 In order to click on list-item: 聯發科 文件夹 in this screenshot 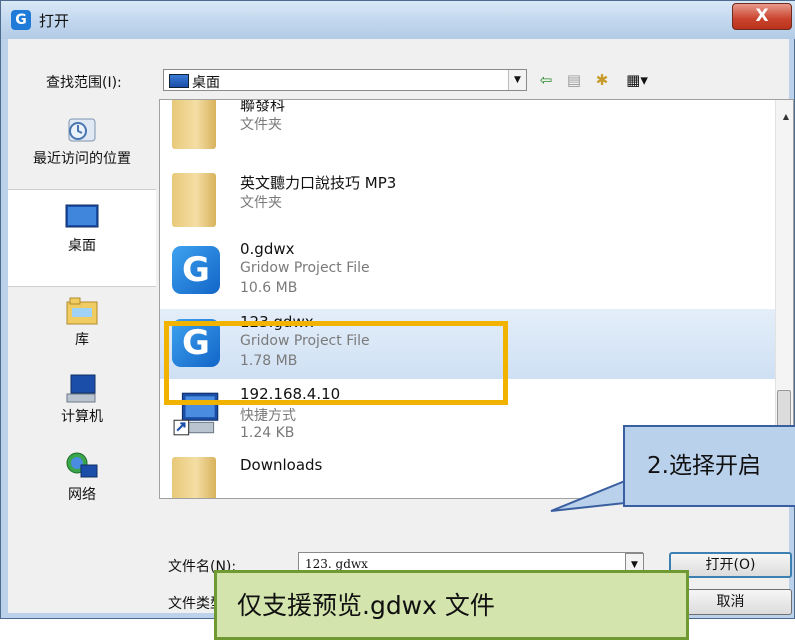, I will do `click(470, 129)`.